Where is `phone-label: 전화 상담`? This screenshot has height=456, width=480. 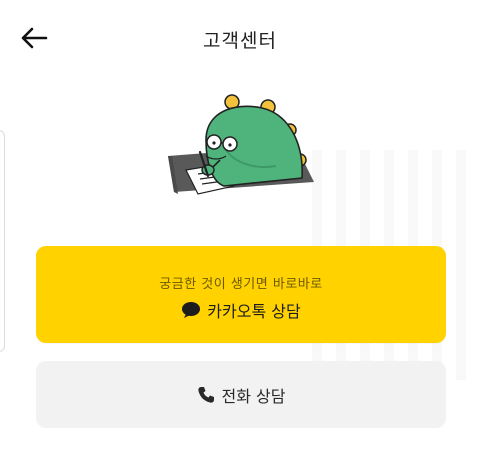 phone-label: 전화 상담 is located at coordinates (253, 396).